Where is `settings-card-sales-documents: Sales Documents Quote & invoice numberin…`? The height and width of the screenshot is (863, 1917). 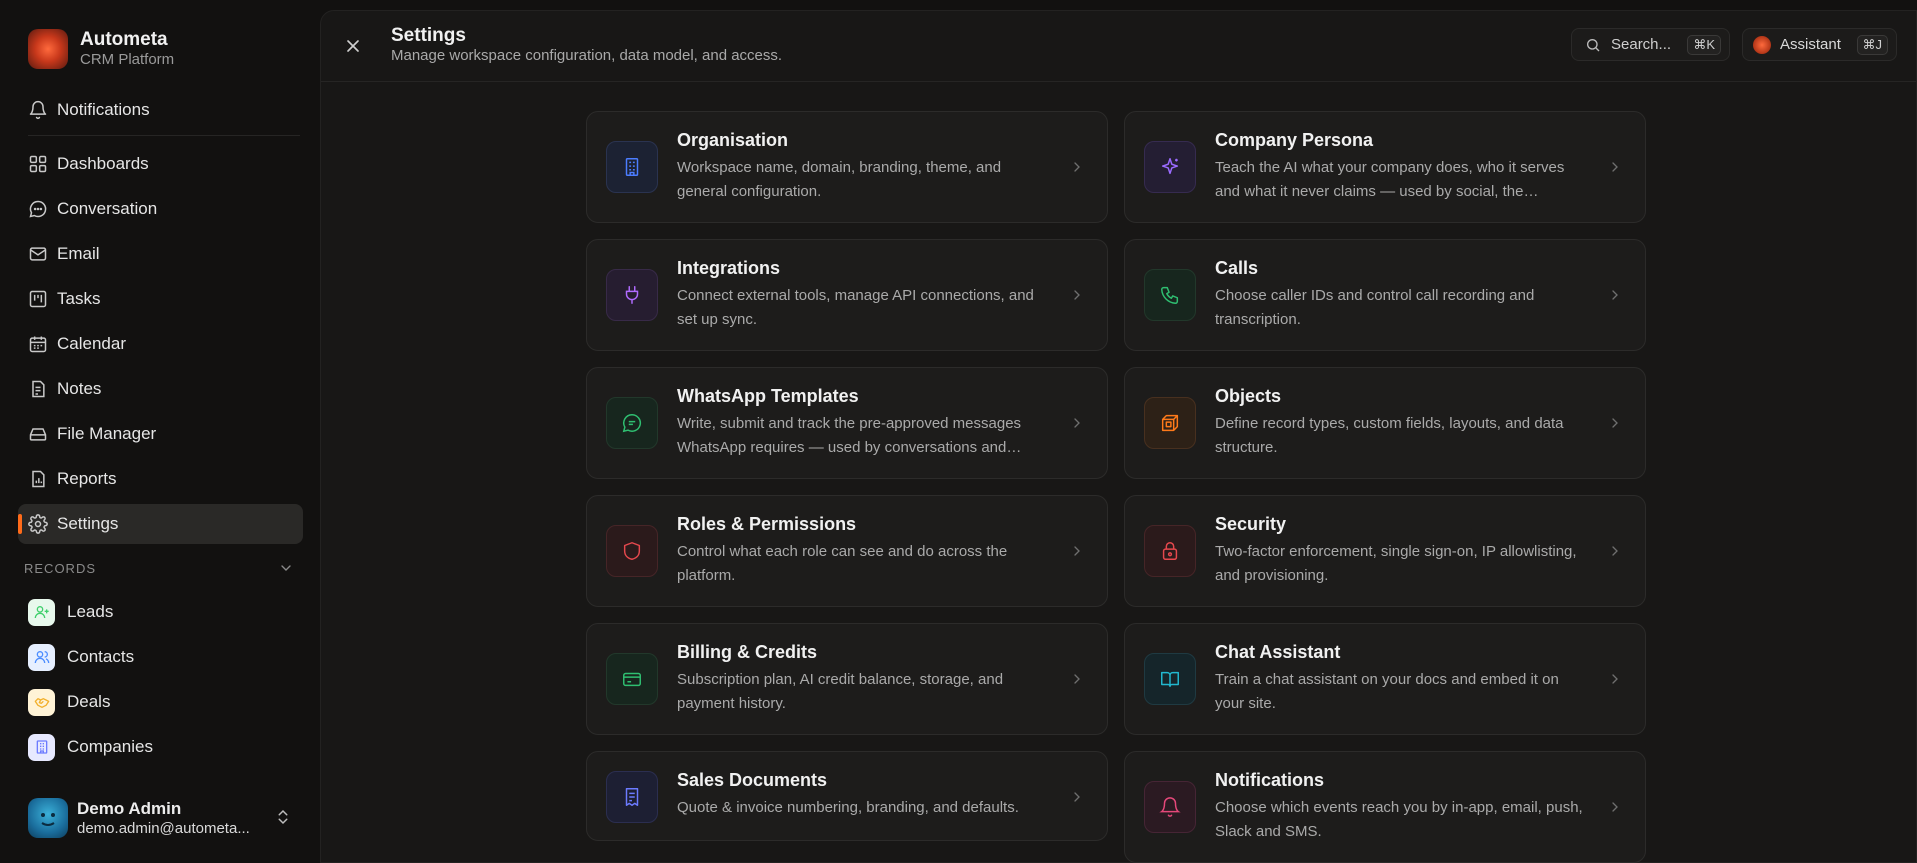
settings-card-sales-documents: Sales Documents Quote & invoice numberin… is located at coordinates (847, 796).